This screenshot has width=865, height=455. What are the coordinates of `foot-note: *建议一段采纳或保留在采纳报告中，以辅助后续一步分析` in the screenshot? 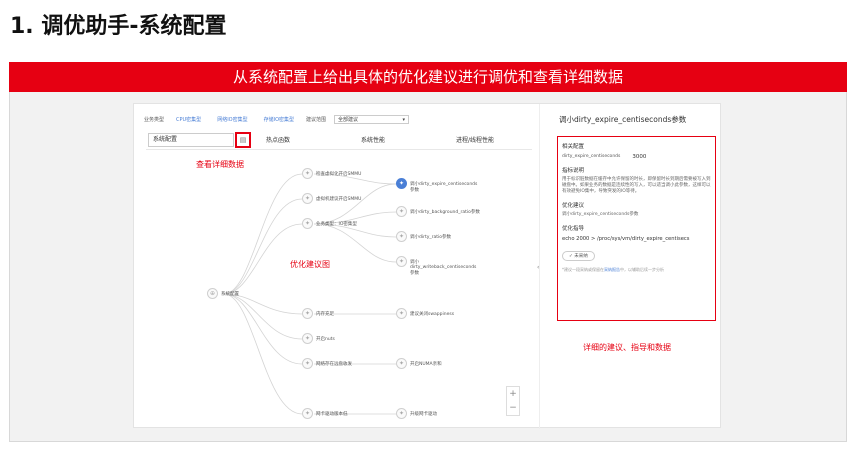 It's located at (636, 270).